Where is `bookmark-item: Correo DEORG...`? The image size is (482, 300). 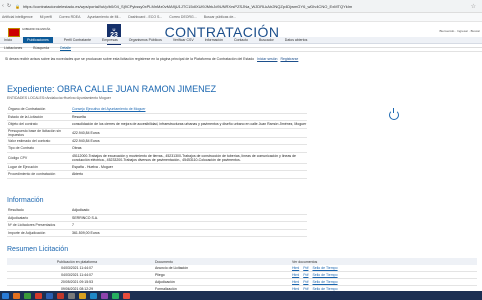
bookmark-item: Correo DEORG... is located at coordinates (182, 17).